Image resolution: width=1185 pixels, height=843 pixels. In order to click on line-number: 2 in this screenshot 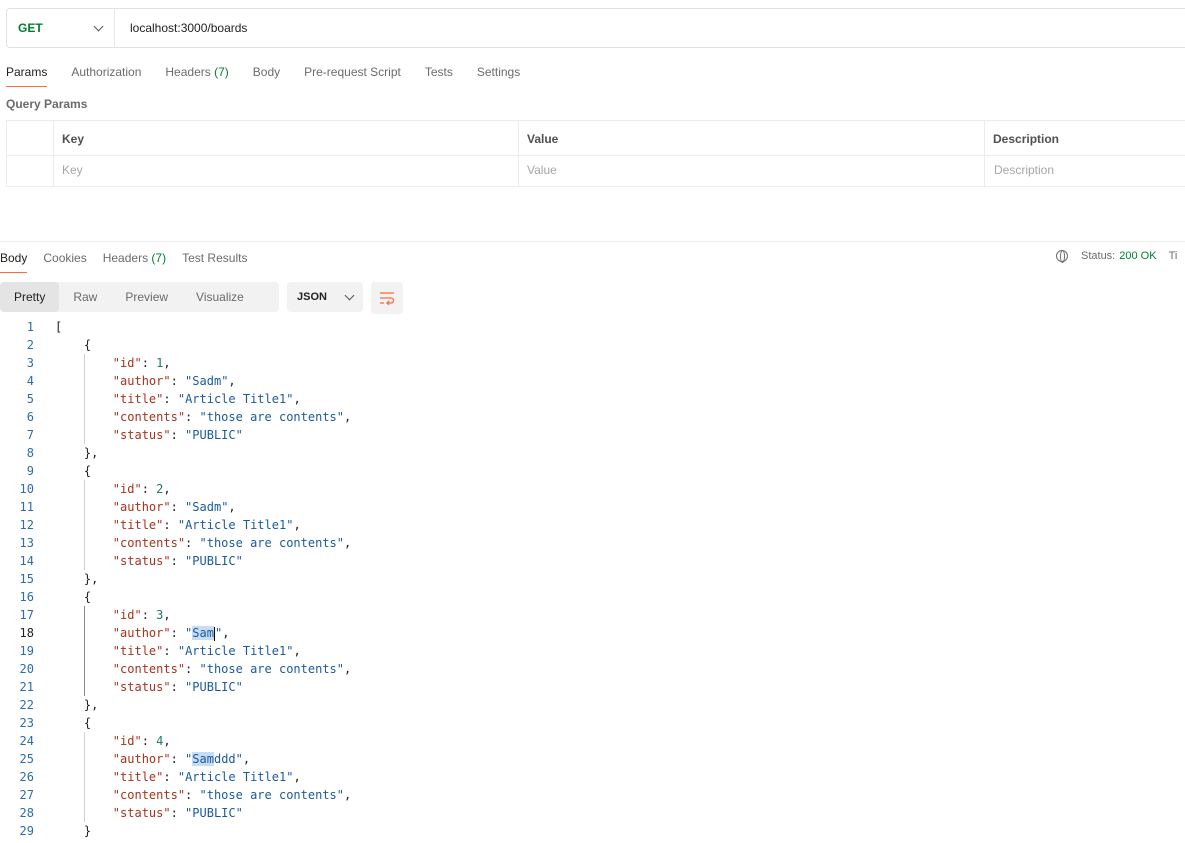, I will do `click(30, 345)`.